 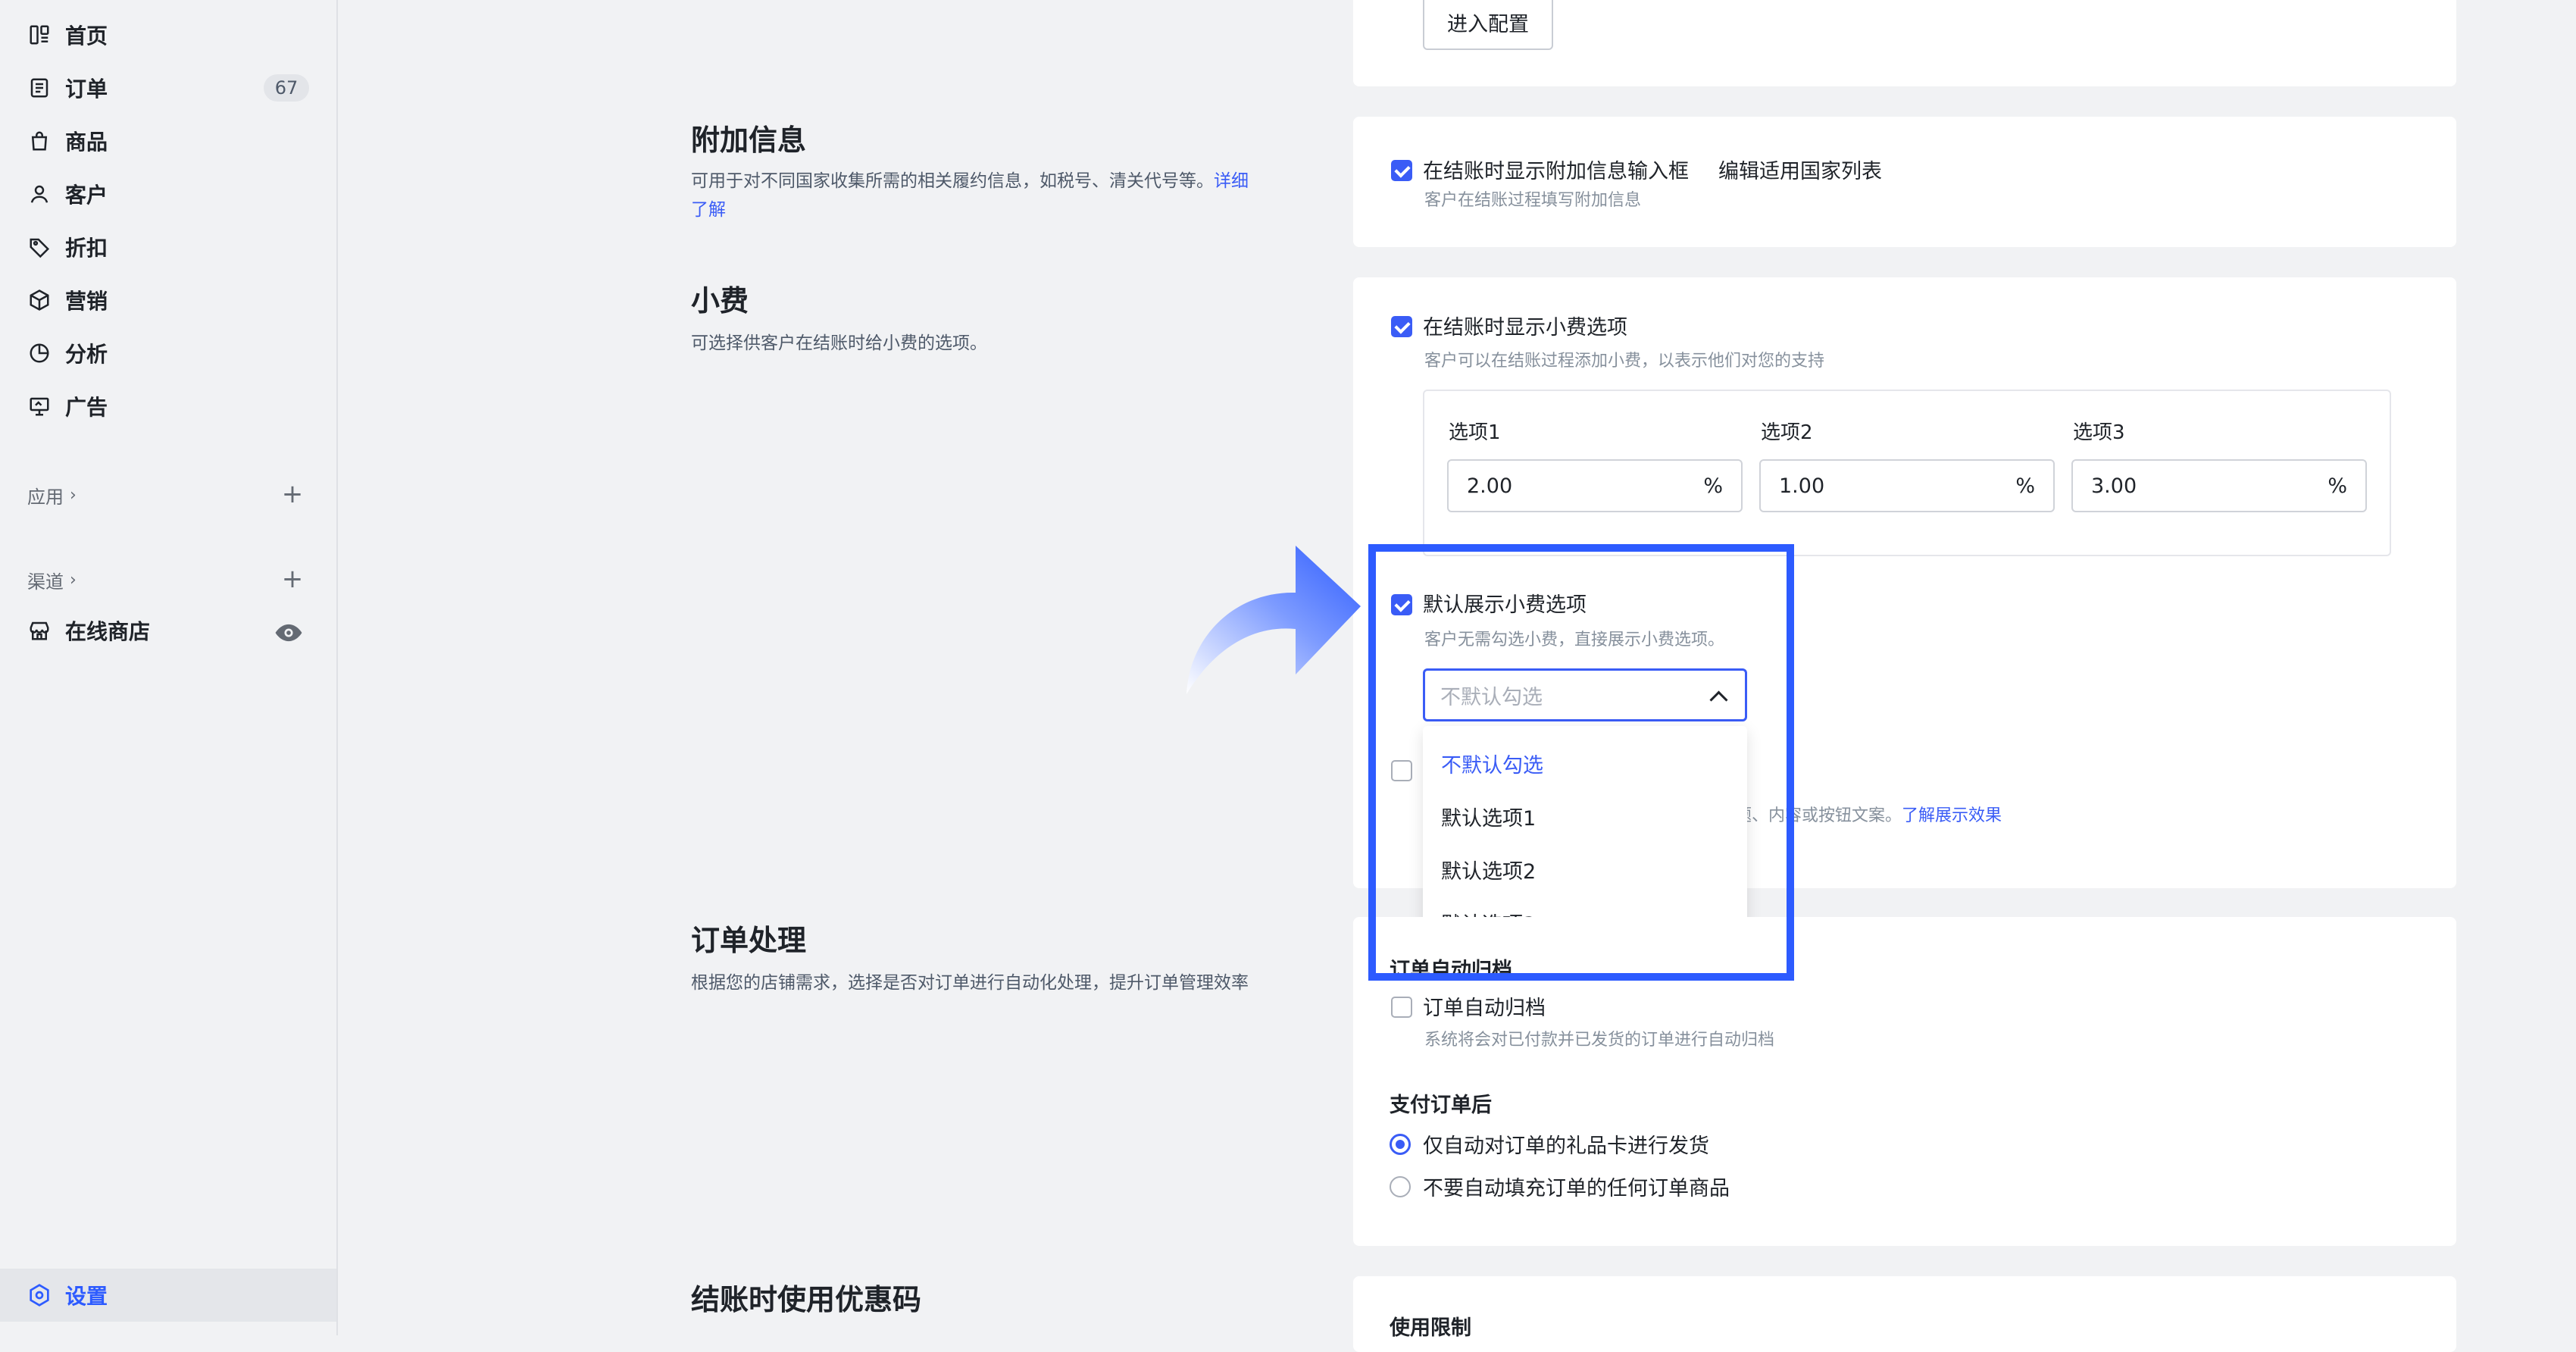 I want to click on additional-info-desc: 可用于对不同国家收集所需的相关履约信息，如税号、清关代号等。详细了解, so click(x=972, y=195).